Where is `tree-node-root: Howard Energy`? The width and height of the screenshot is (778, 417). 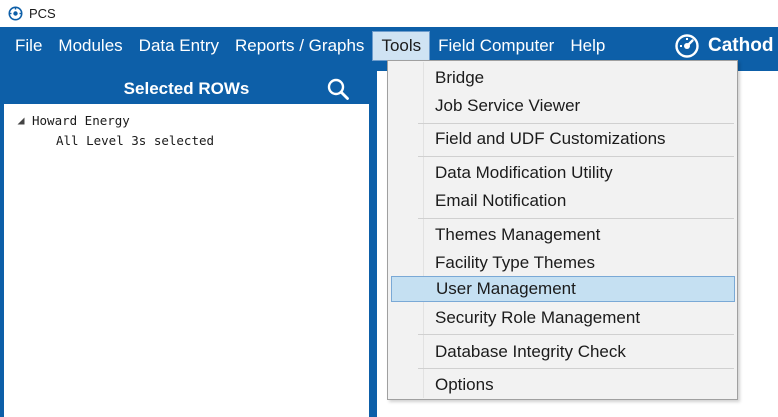
tree-node-root: Howard Energy is located at coordinates (73, 120).